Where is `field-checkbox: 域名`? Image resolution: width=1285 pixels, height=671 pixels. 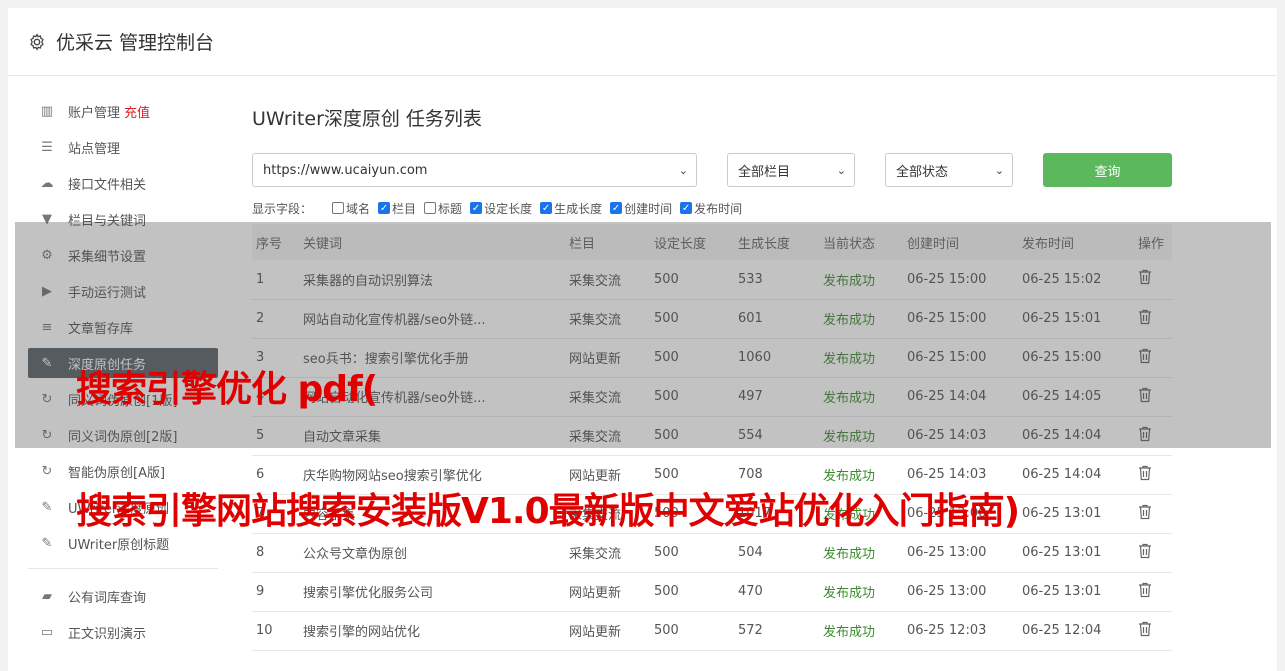 field-checkbox: 域名 is located at coordinates (351, 208).